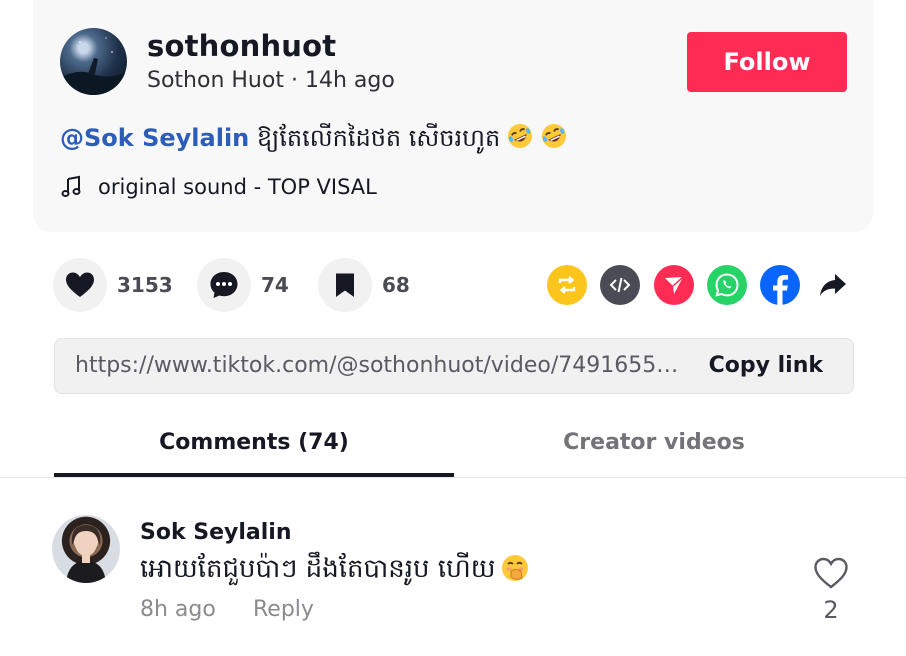 This screenshot has width=906, height=656. Describe the element at coordinates (93, 61) in the screenshot. I see `author-avatar` at that location.